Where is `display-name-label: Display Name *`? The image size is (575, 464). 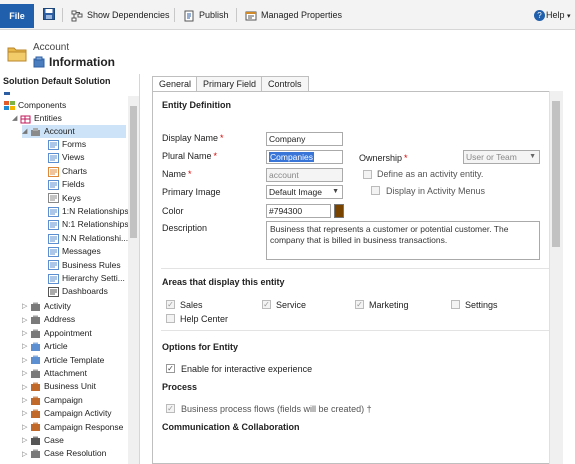
display-name-label: Display Name * is located at coordinates (193, 138).